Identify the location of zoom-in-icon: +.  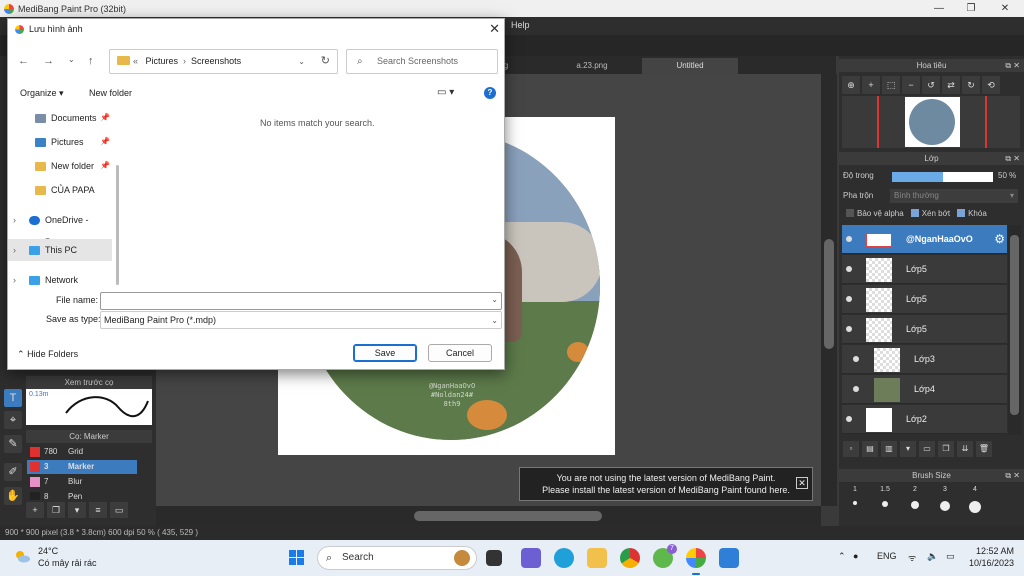
(871, 85).